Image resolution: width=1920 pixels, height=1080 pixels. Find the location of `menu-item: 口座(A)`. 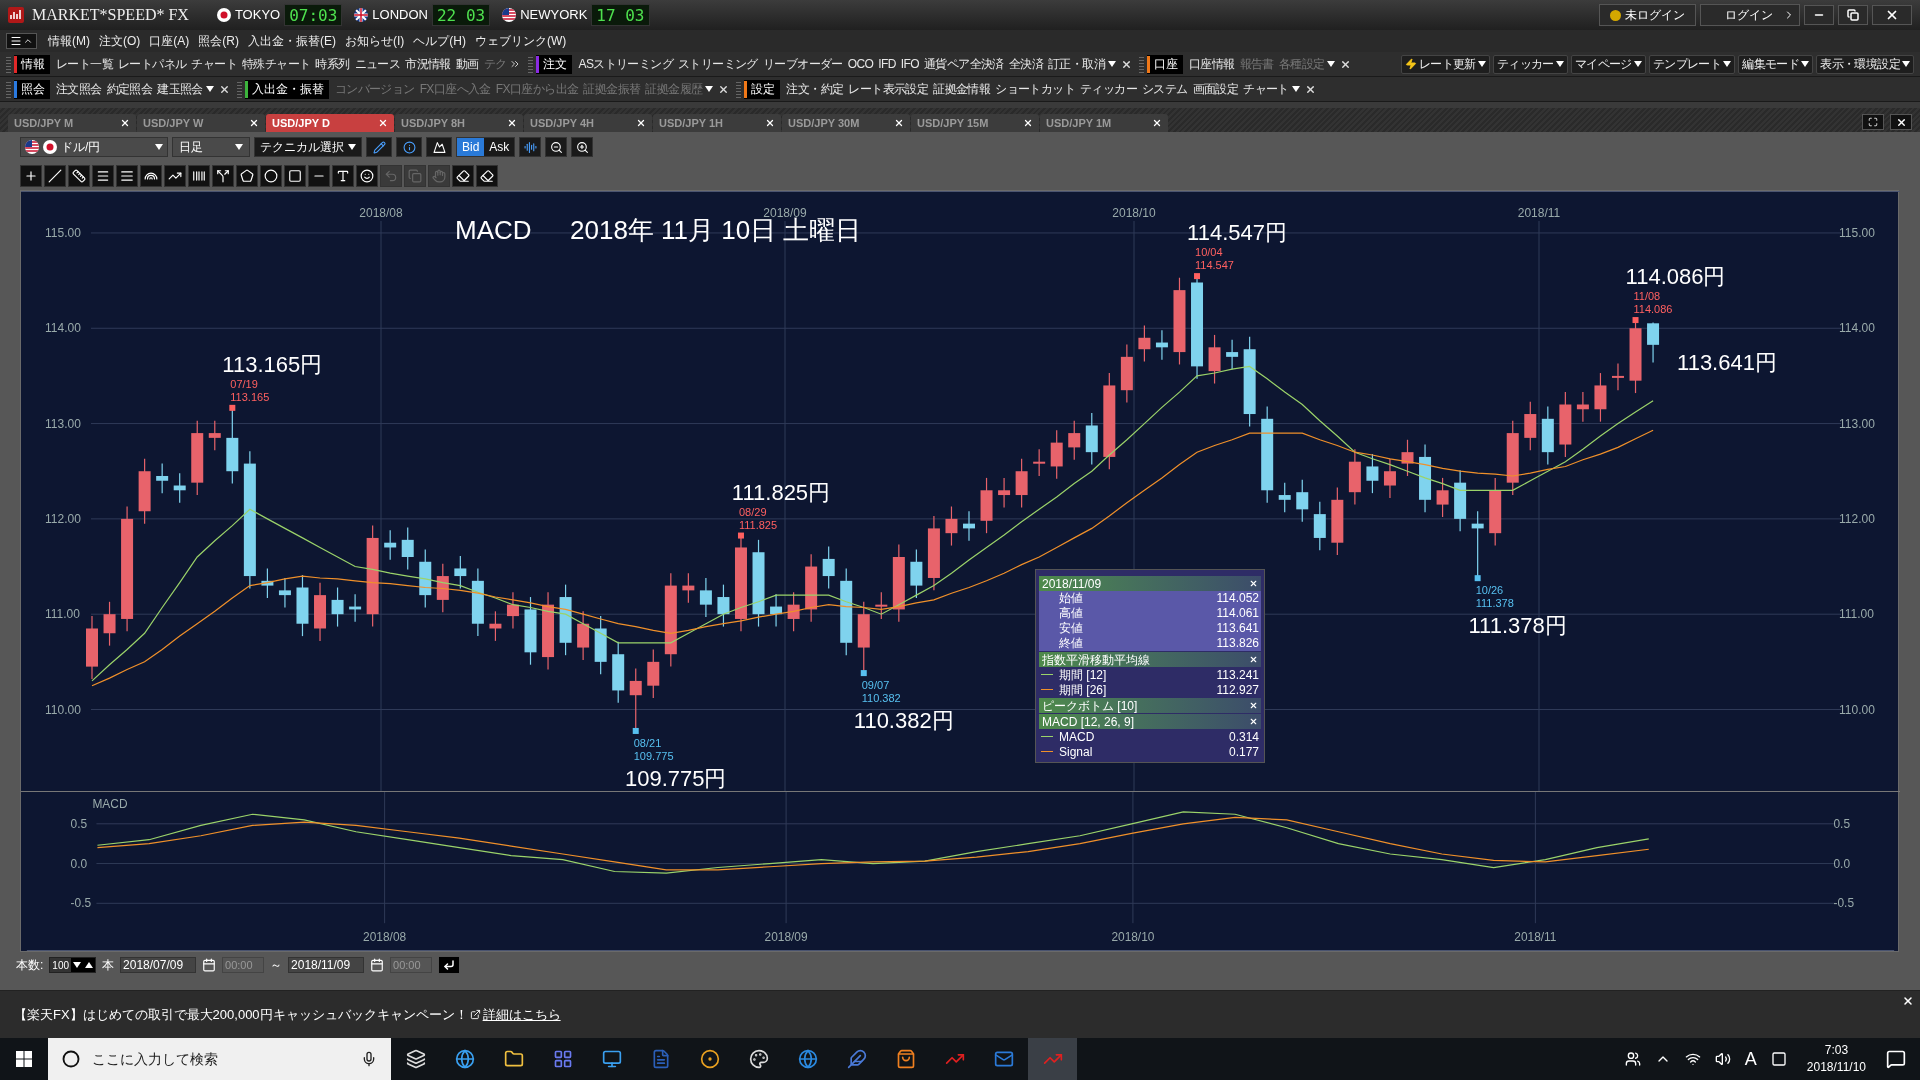

menu-item: 口座(A) is located at coordinates (169, 41).